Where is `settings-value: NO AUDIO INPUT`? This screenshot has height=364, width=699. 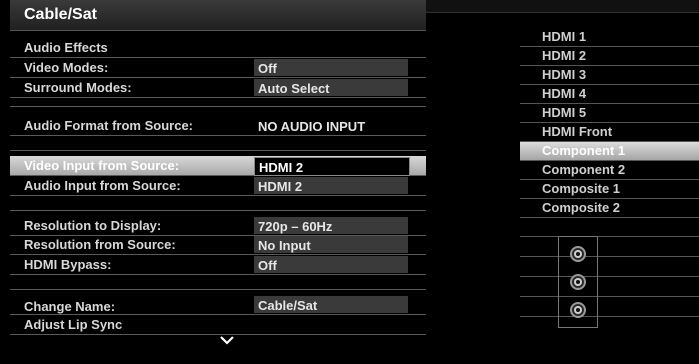
settings-value: NO AUDIO INPUT is located at coordinates (312, 126).